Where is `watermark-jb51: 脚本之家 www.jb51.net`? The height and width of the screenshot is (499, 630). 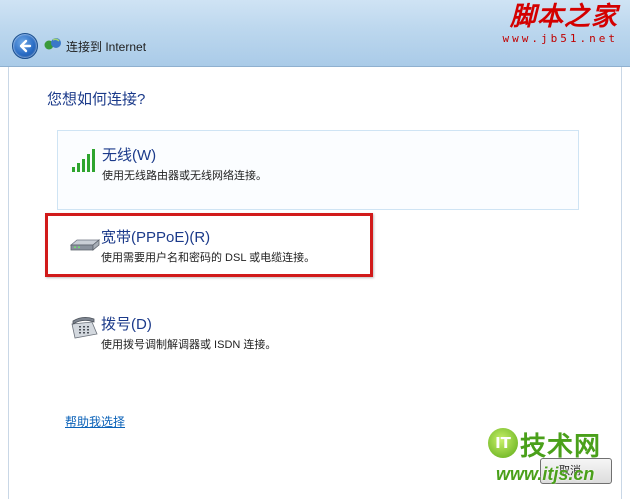 watermark-jb51: 脚本之家 www.jb51.net is located at coordinates (560, 23).